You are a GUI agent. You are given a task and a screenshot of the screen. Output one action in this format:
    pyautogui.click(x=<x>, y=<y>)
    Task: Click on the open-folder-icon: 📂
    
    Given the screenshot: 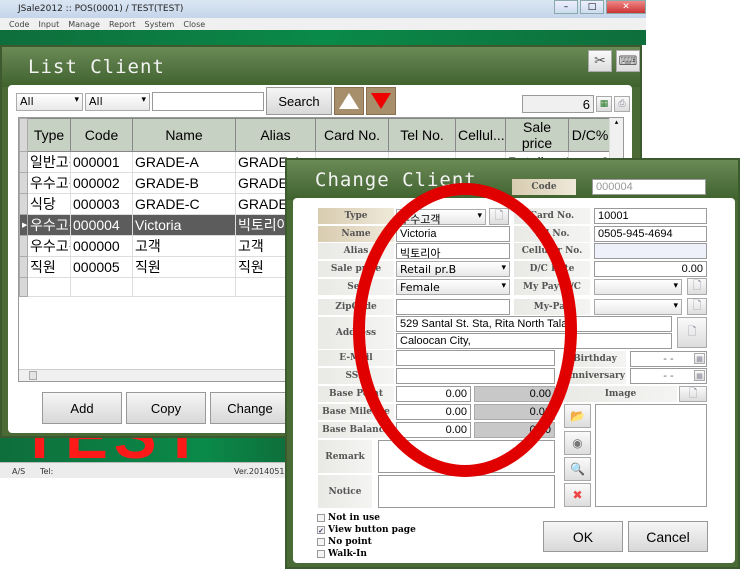 What is the action you would take?
    pyautogui.click(x=577, y=416)
    